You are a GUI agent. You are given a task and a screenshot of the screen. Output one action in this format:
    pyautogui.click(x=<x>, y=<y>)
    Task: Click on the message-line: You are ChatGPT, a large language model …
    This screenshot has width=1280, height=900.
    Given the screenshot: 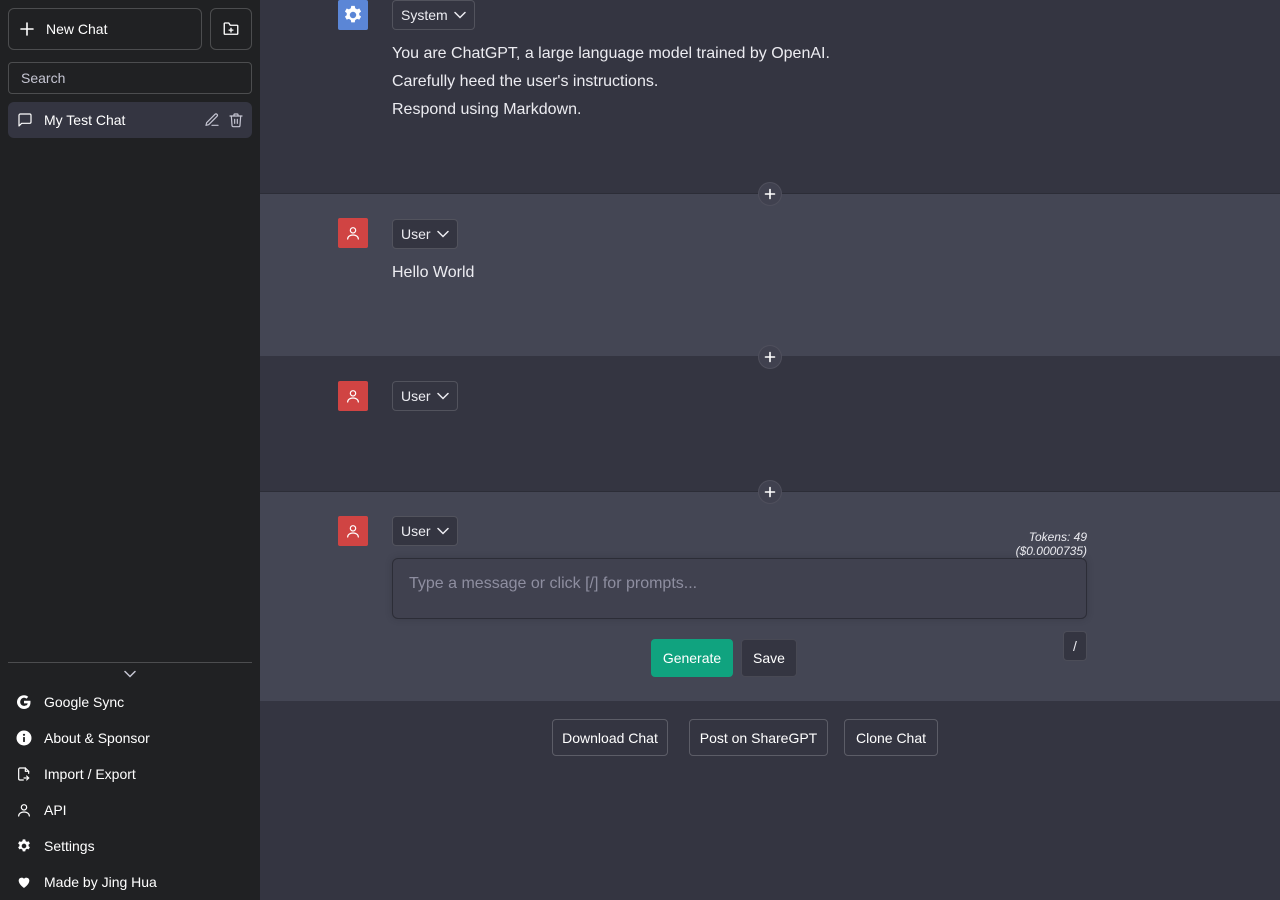 What is the action you would take?
    pyautogui.click(x=611, y=53)
    